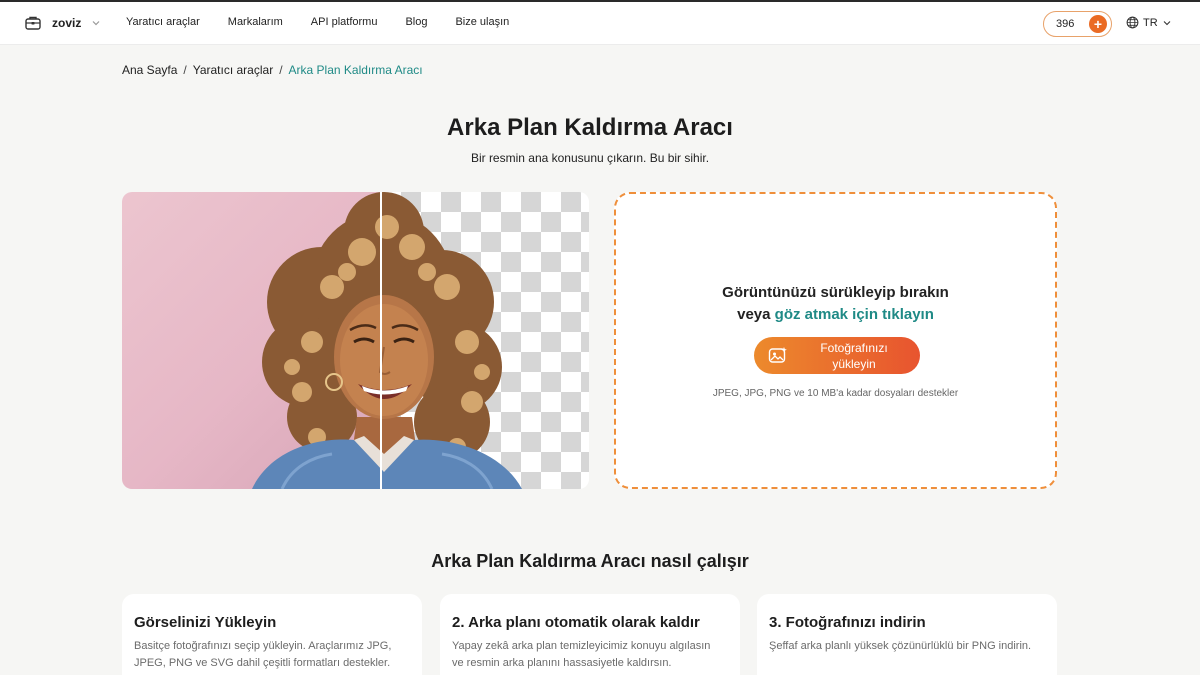 The width and height of the screenshot is (1200, 675). I want to click on how-it-works-title: Arka Plan Kaldırma Aracı nasıl çalışır, so click(590, 561).